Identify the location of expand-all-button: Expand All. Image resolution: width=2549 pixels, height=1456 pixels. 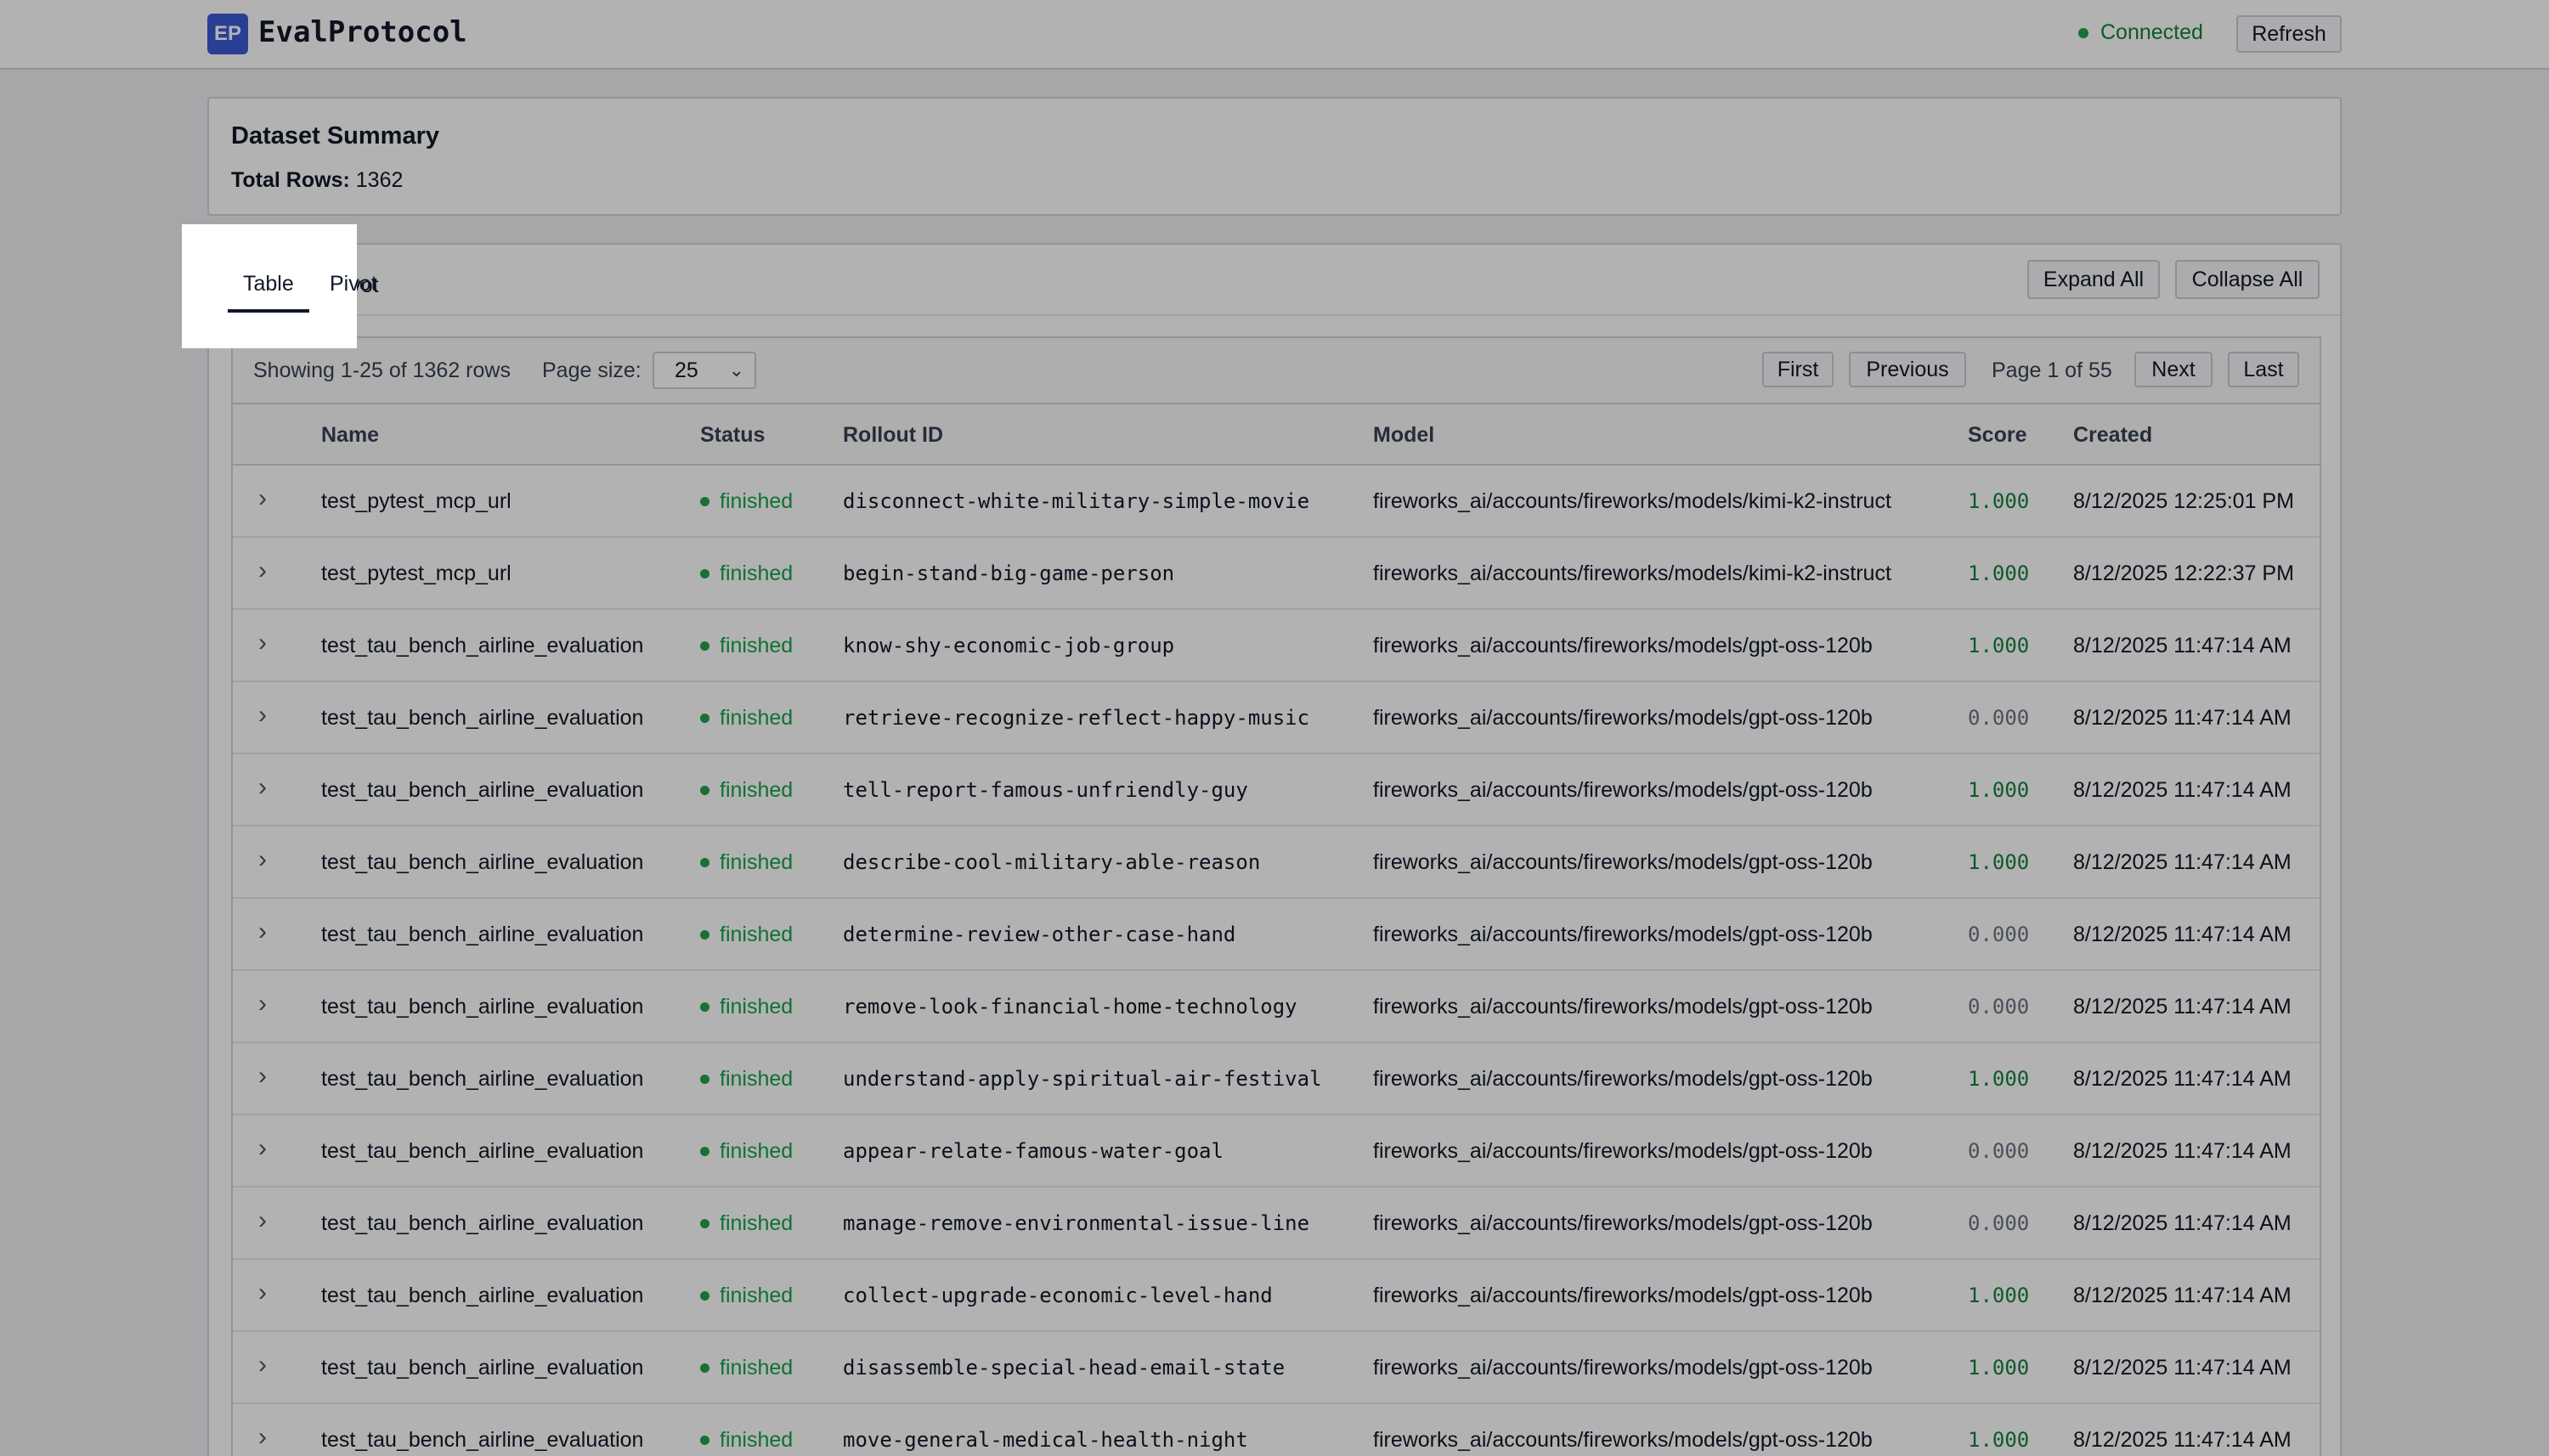
(2093, 279).